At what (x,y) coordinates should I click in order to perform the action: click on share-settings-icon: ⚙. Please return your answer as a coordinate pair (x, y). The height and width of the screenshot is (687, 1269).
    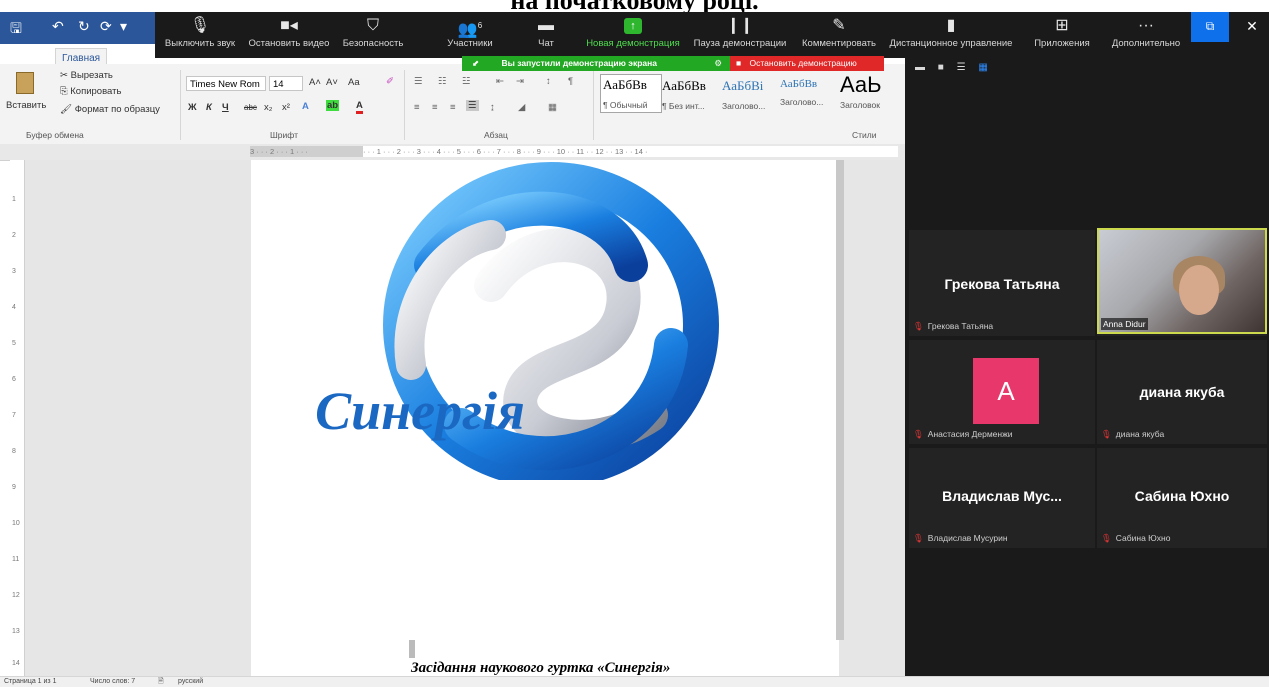
    Looking at the image, I should click on (718, 63).